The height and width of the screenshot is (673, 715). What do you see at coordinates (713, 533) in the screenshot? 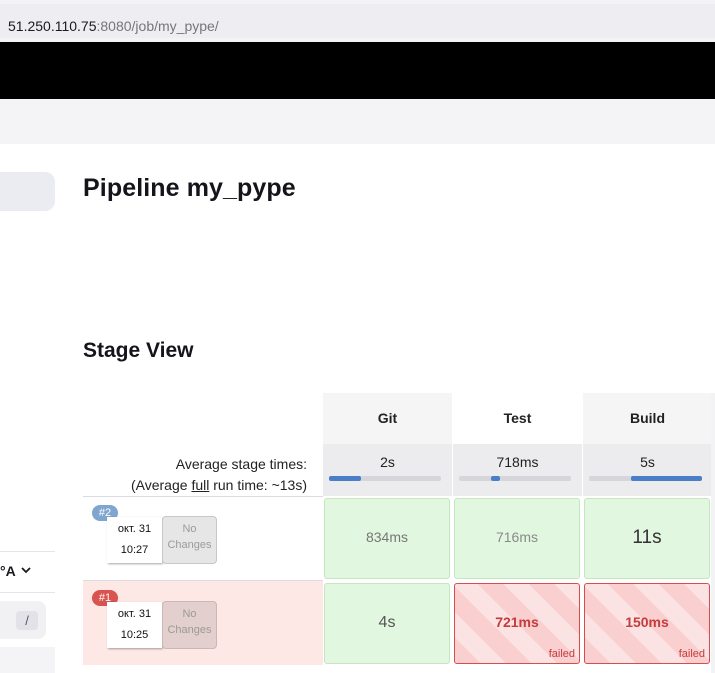
I see `stage-view-scroll-edge` at bounding box center [713, 533].